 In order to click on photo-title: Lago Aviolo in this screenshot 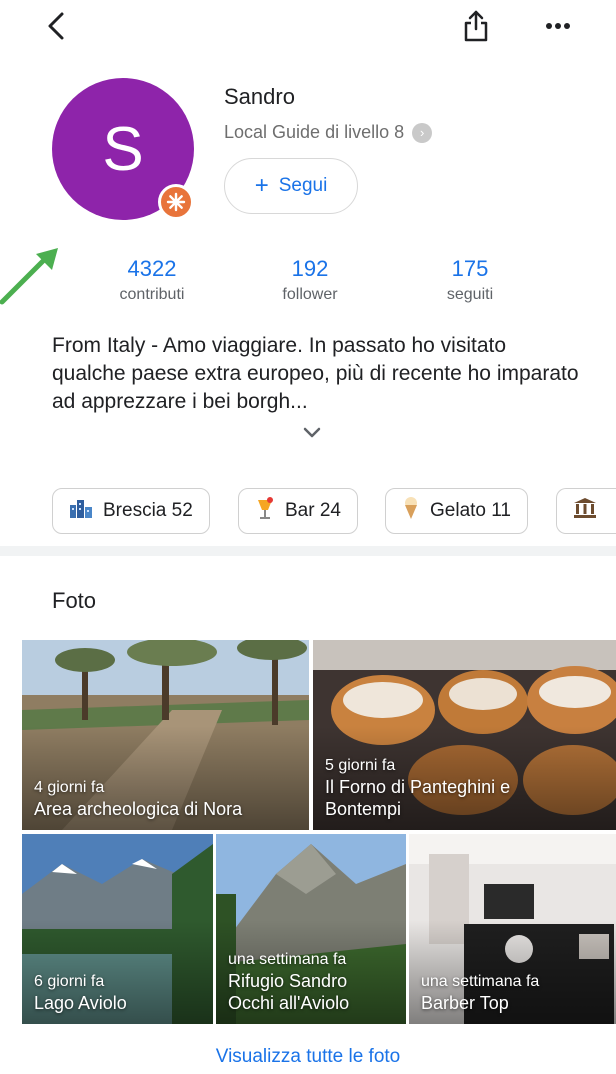, I will do `click(80, 1003)`.